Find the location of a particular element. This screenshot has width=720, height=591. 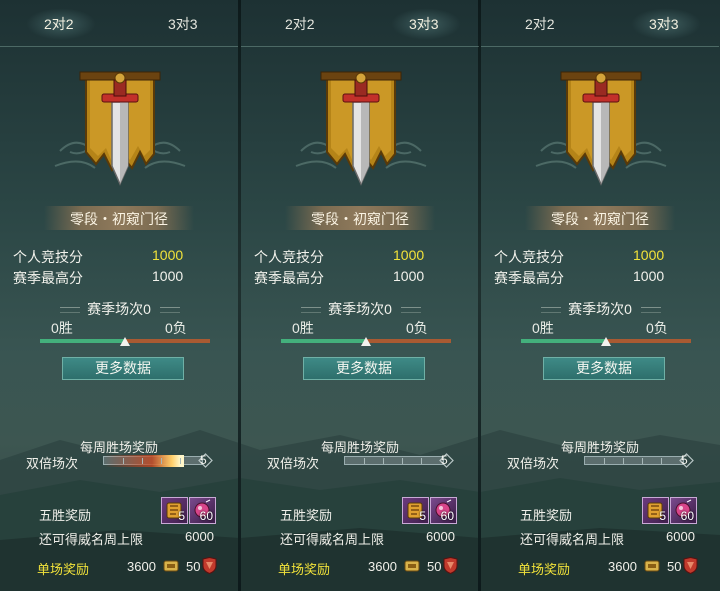

double-bar-progress is located at coordinates (144, 461).